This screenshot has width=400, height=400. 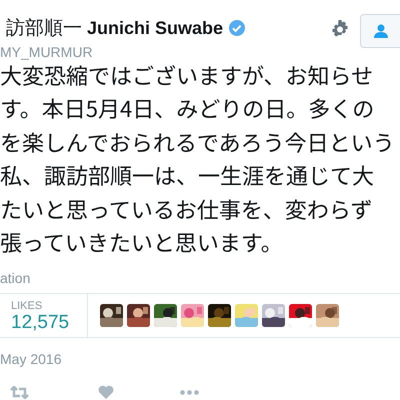 I want to click on display-name: Junichi Suwabe, so click(x=155, y=28).